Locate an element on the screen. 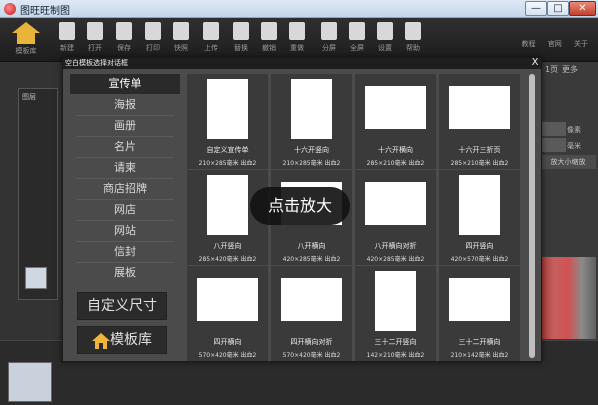  template-card: 十六开横向 285×210毫米 出血2 is located at coordinates (395, 121).